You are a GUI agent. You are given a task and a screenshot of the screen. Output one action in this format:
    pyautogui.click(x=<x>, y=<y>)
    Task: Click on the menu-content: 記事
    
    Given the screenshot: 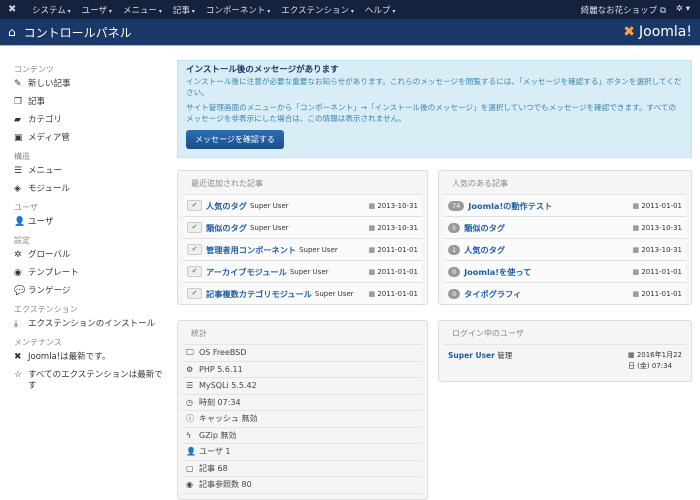 What is the action you would take?
    pyautogui.click(x=184, y=10)
    